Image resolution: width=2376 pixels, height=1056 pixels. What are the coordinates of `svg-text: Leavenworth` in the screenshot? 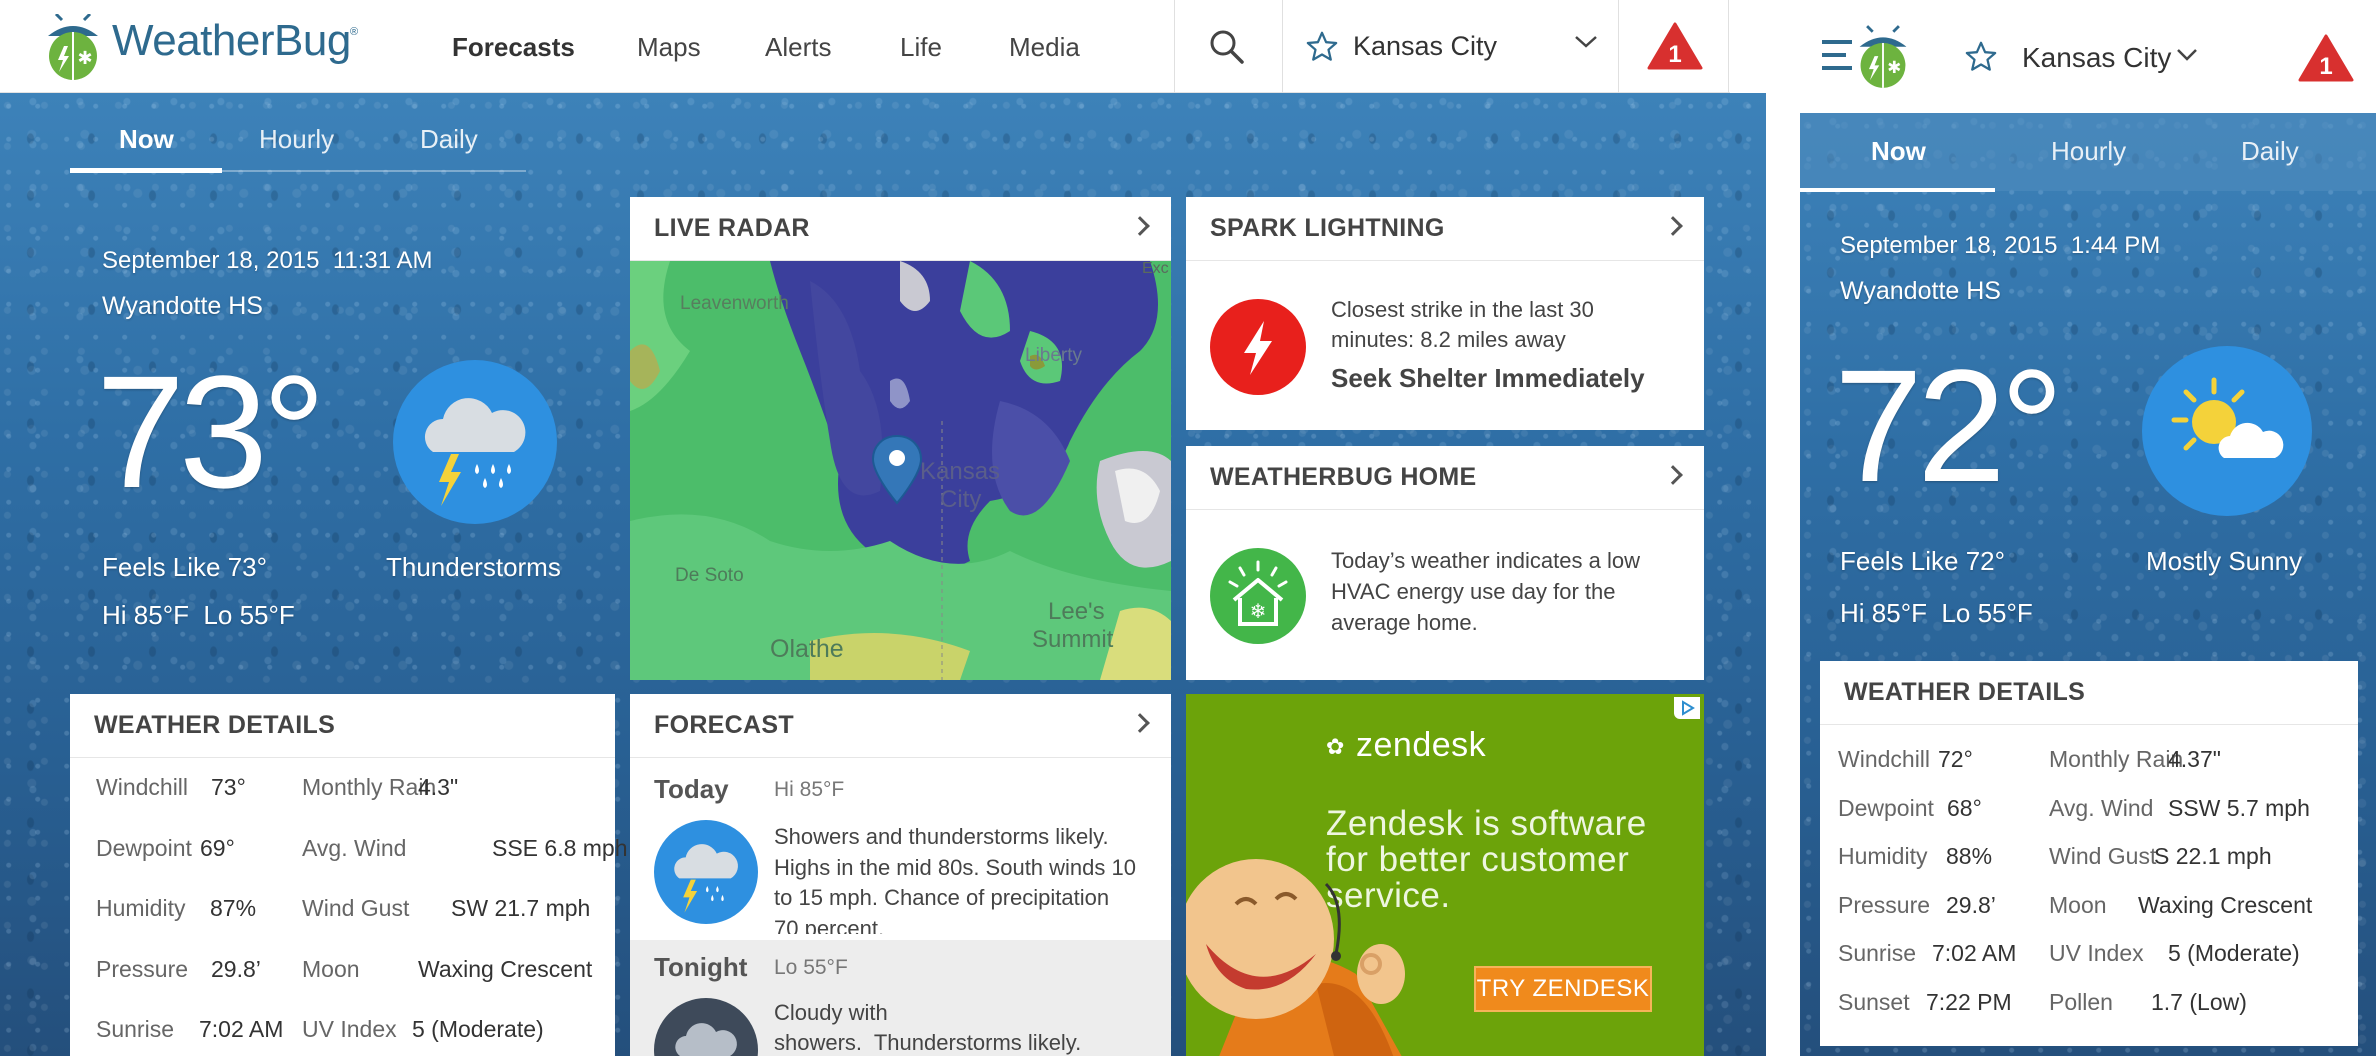 It's located at (734, 303).